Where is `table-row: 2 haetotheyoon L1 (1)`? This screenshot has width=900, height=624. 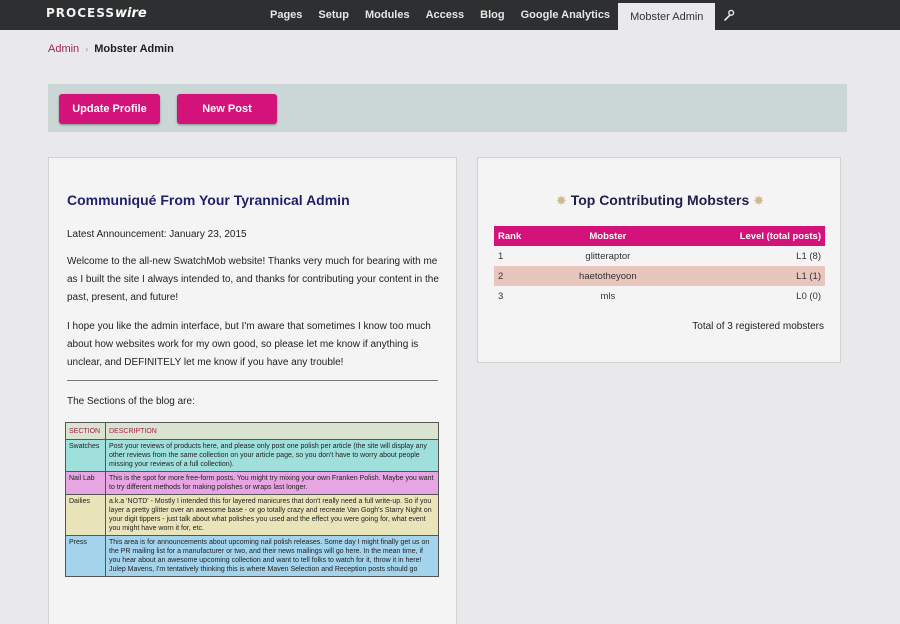
table-row: 2 haetotheyoon L1 (1) is located at coordinates (659, 276).